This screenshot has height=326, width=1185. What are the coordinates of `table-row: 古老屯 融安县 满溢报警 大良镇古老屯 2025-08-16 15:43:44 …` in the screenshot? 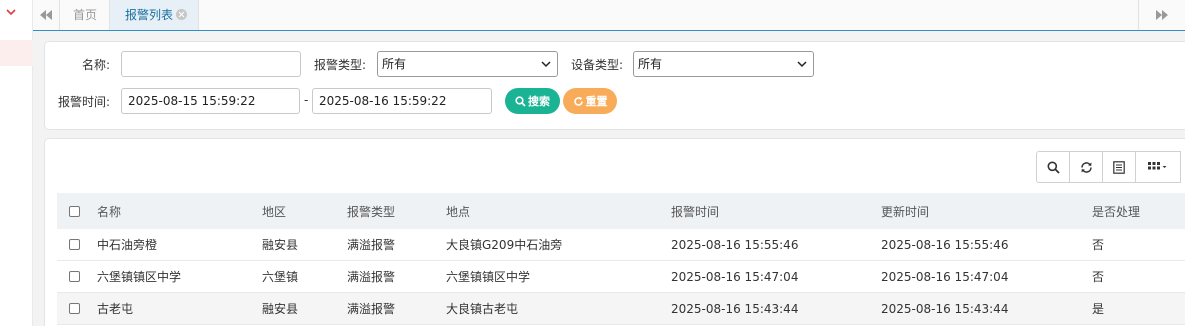 It's located at (621, 309).